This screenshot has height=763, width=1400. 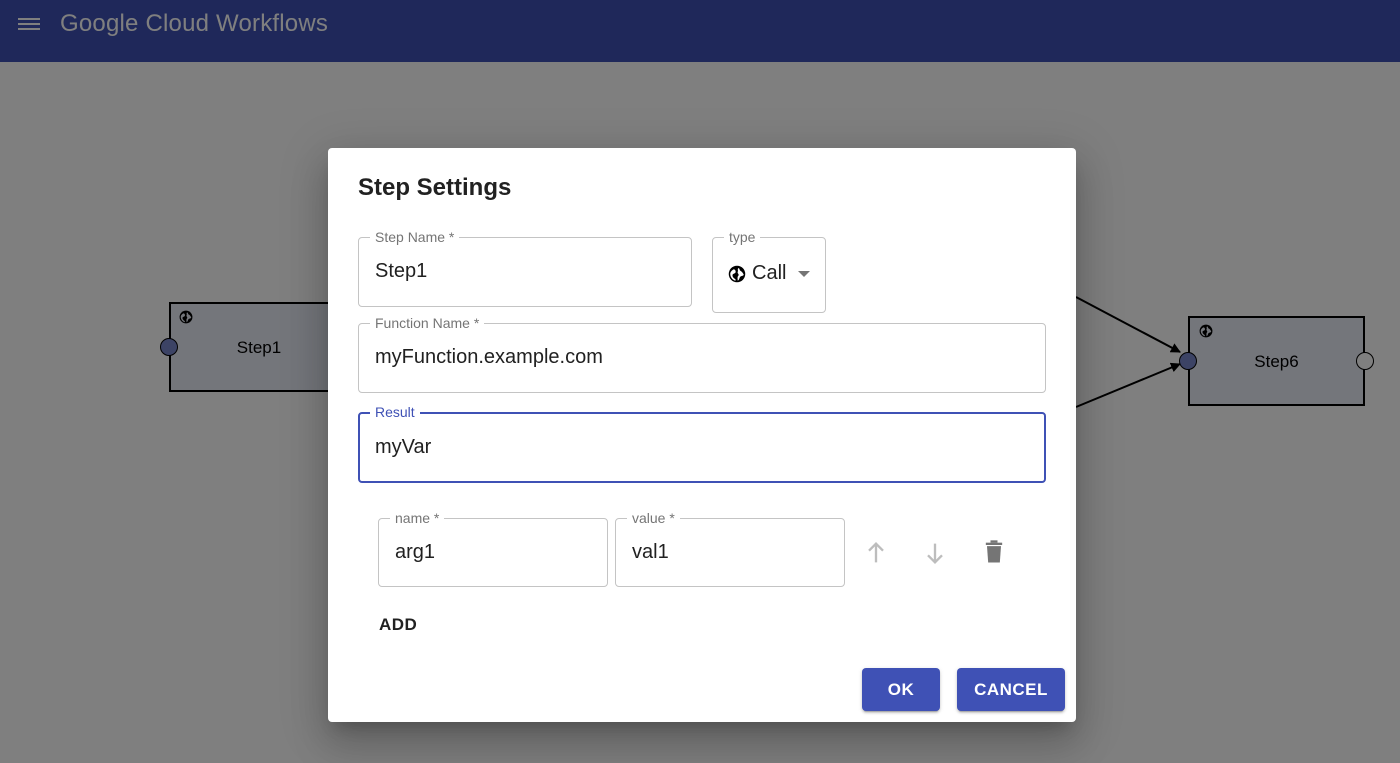 I want to click on field-label: name *, so click(x=417, y=518).